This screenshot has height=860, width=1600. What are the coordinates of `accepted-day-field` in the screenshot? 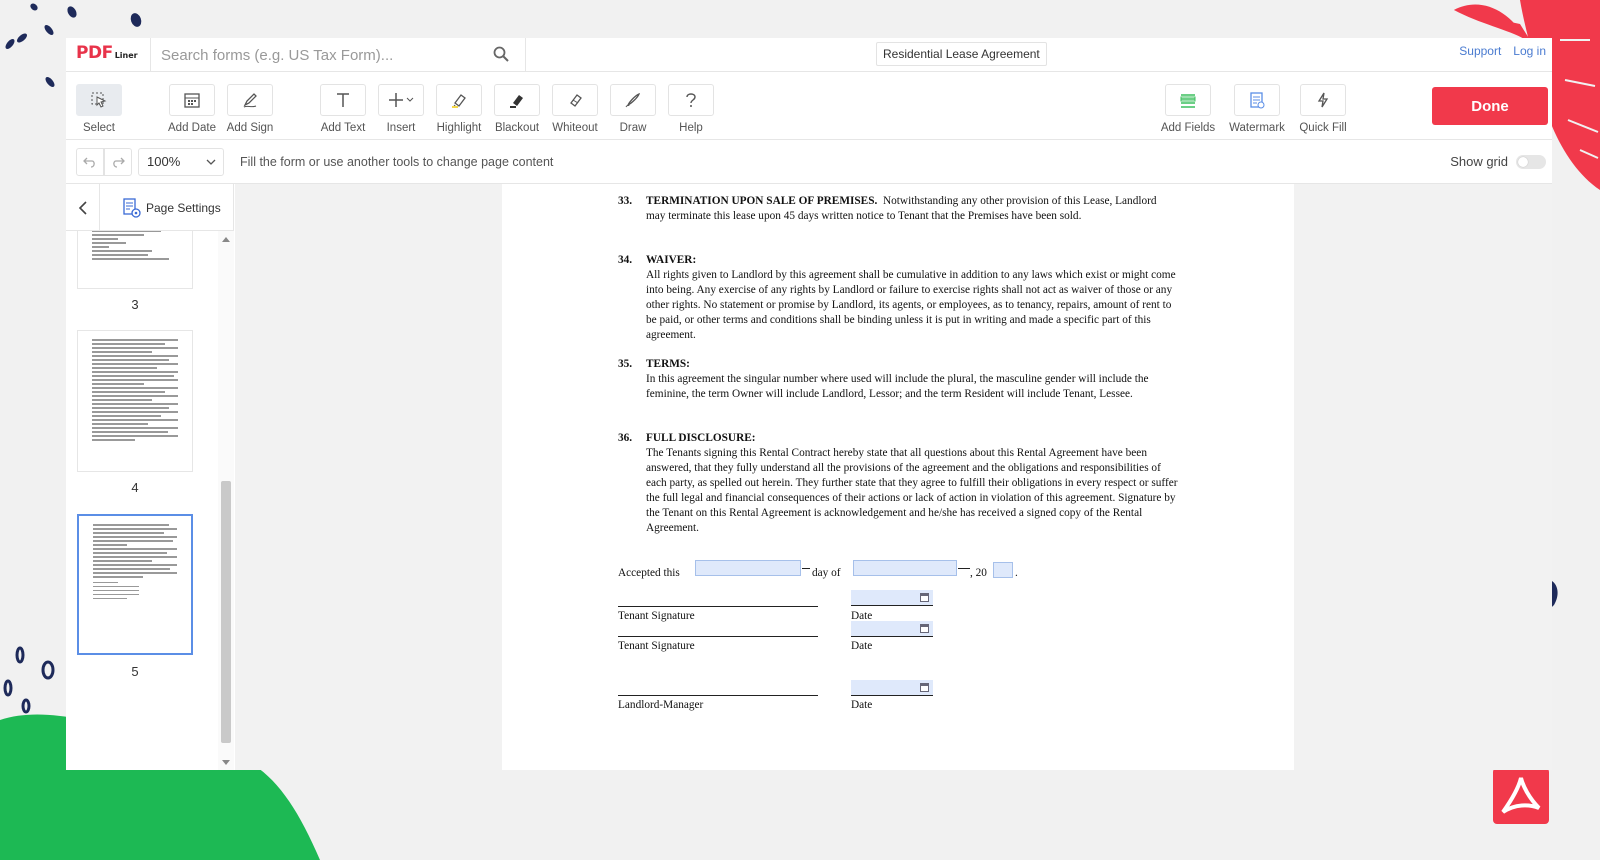 It's located at (748, 568).